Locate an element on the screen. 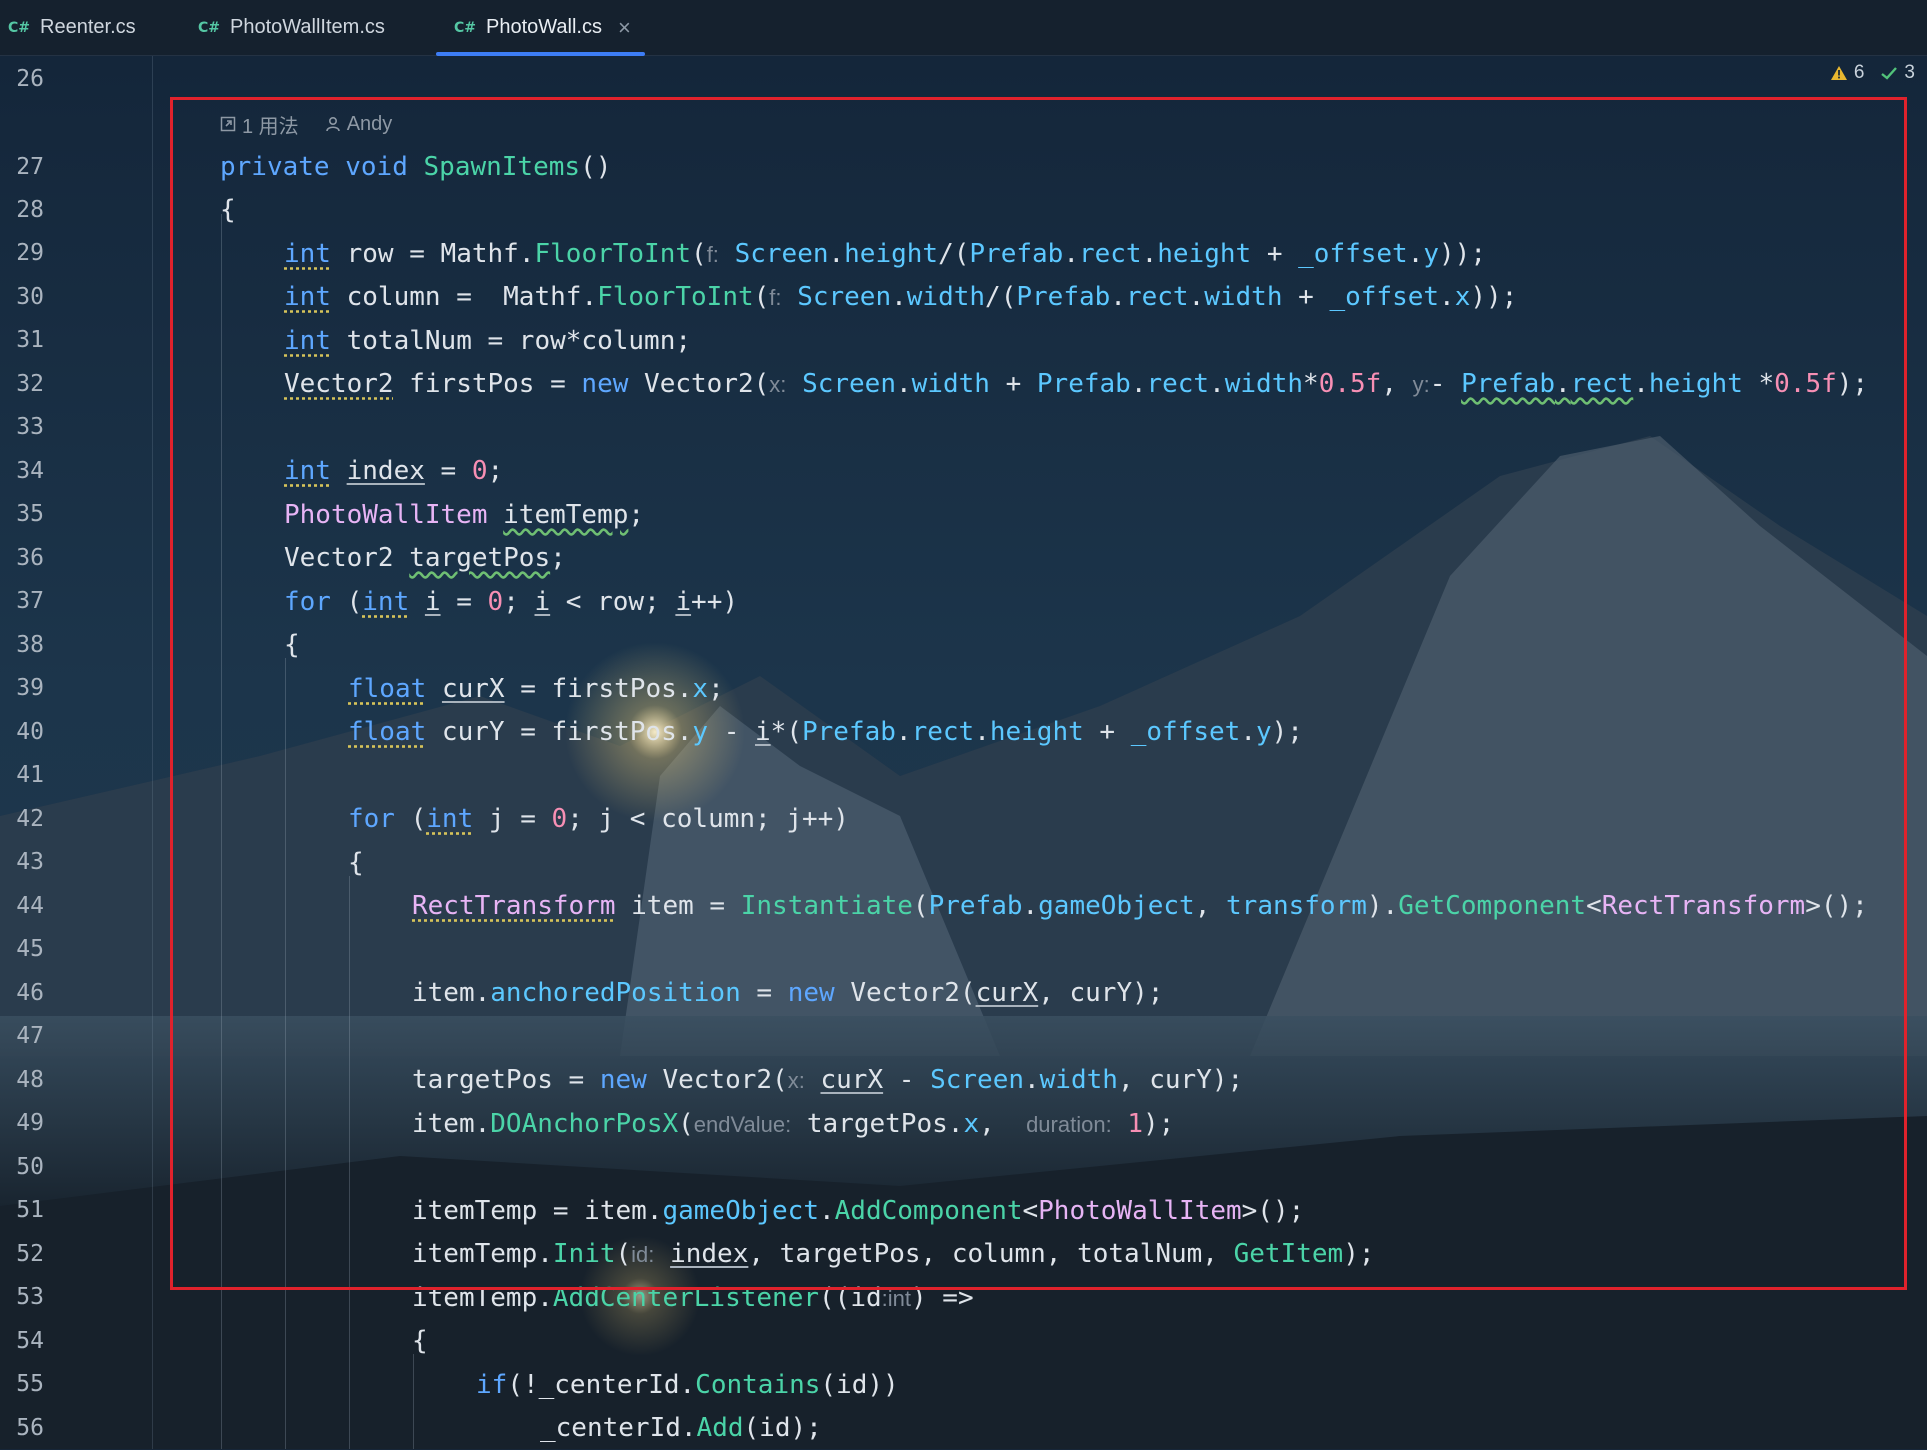 This screenshot has width=1927, height=1450. author-name: Andy is located at coordinates (369, 123).